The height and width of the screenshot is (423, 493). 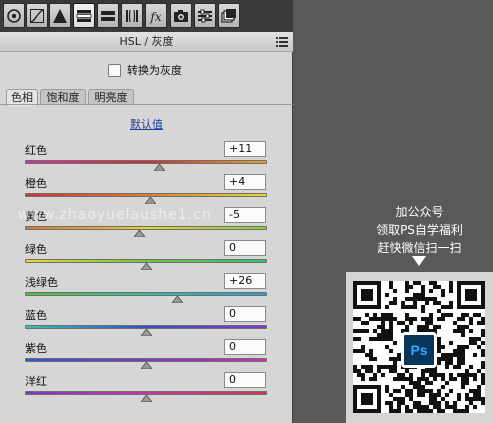 What do you see at coordinates (245, 281) in the screenshot?
I see `slider-value-field: +26` at bounding box center [245, 281].